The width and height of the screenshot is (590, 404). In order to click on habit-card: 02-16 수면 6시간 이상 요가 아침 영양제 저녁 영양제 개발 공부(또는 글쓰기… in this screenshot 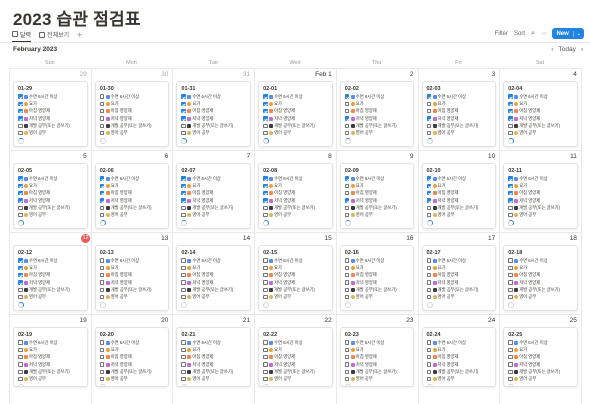, I will do `click(377, 278)`.